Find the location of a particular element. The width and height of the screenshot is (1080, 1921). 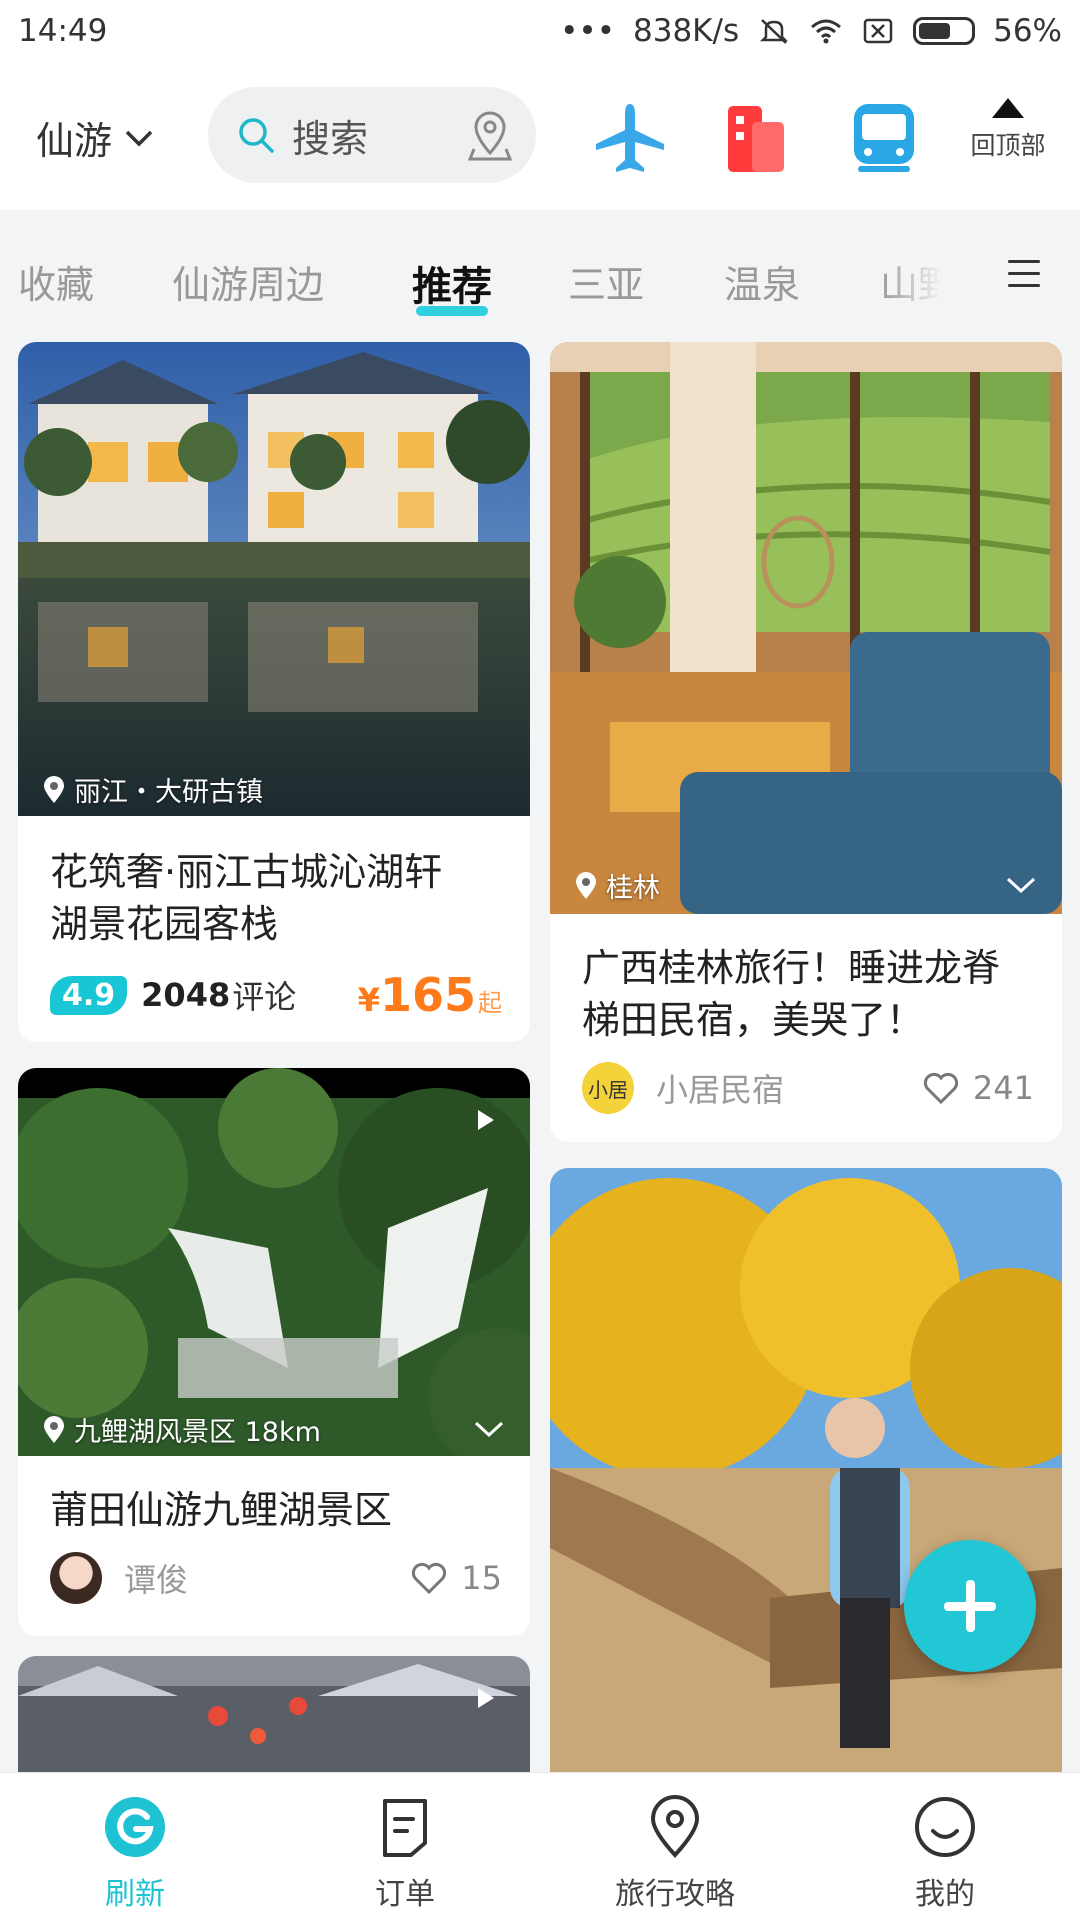

card-location: 九鲤湖风景区 18km is located at coordinates (181, 1429).